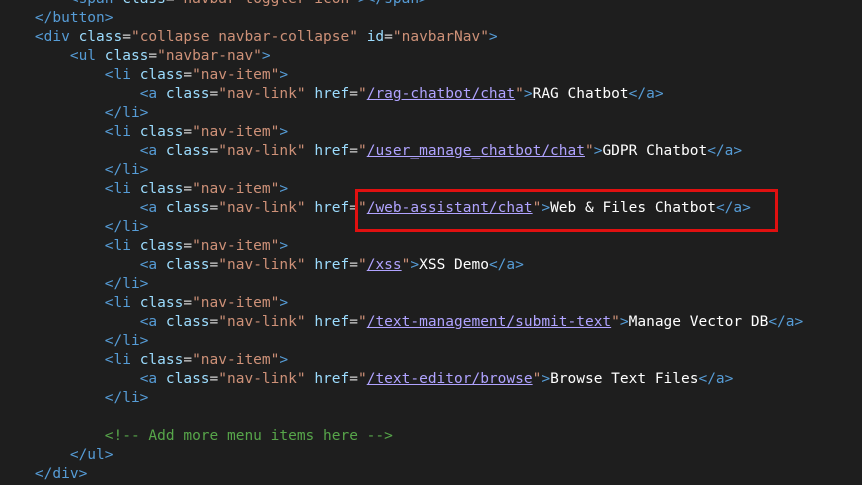 The height and width of the screenshot is (485, 862). I want to click on code-link: /web-assistant/chat, so click(450, 208).